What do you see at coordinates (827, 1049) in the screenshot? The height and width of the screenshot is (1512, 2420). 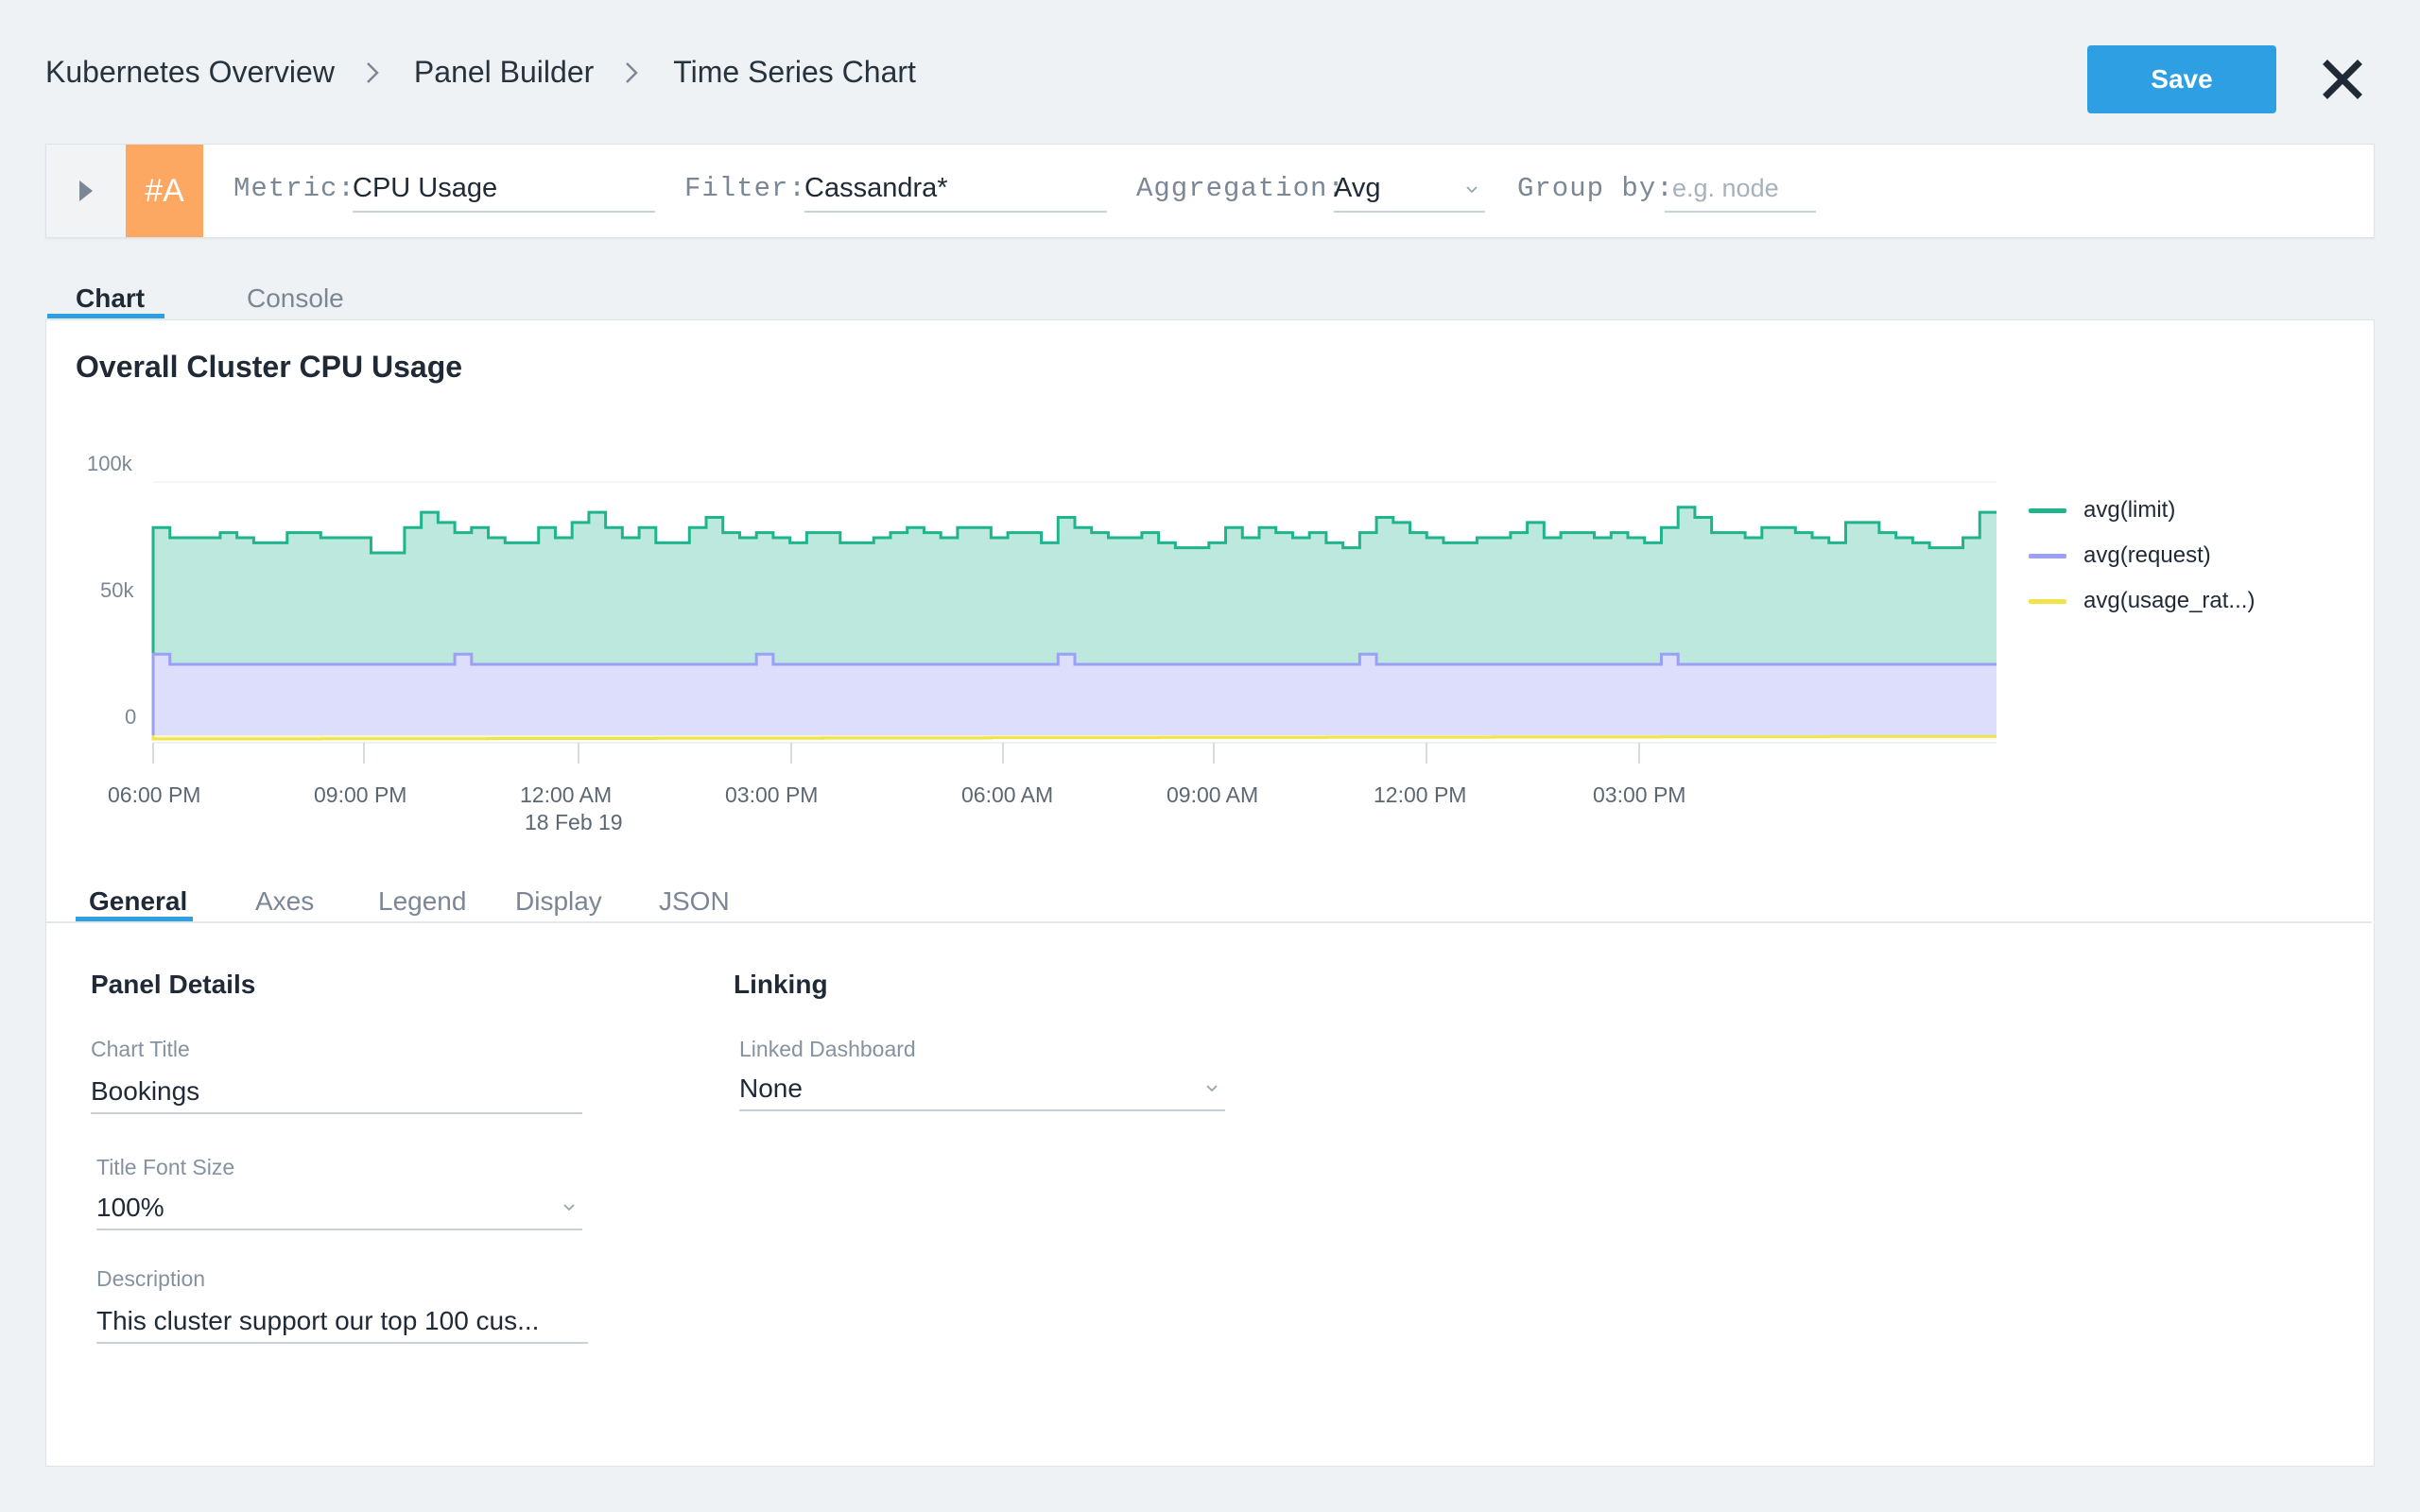 I see `linked-dashboard-label: Linked Dashboard` at bounding box center [827, 1049].